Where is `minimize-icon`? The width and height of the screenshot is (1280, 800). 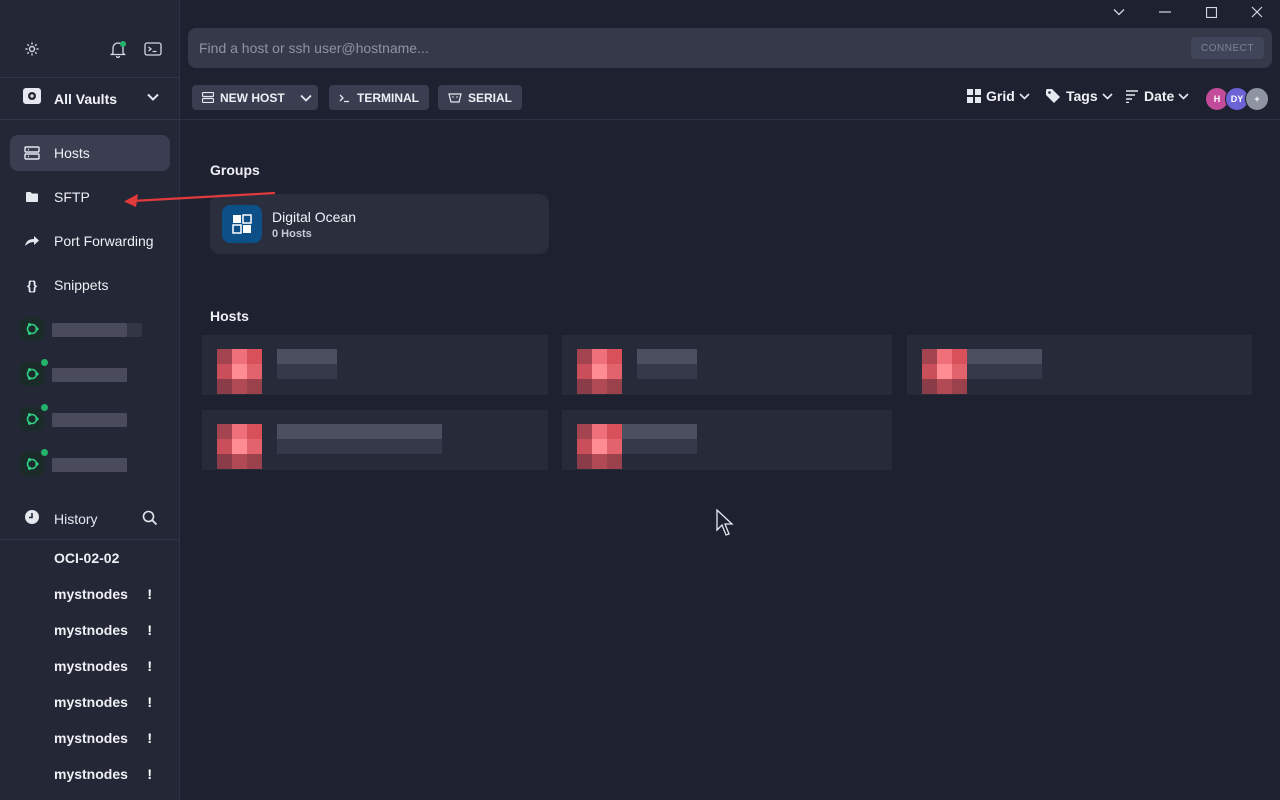 minimize-icon is located at coordinates (1165, 12).